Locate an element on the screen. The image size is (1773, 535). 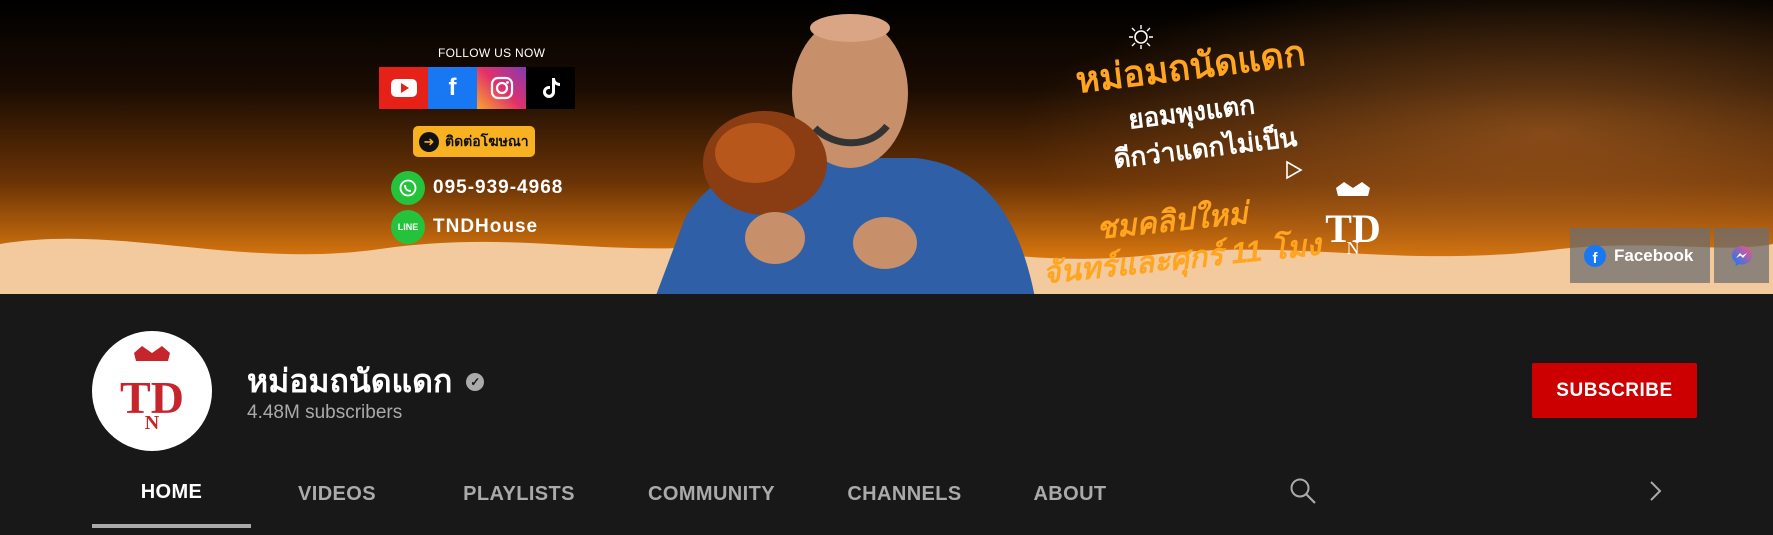
line-icon: LINE is located at coordinates (408, 227).